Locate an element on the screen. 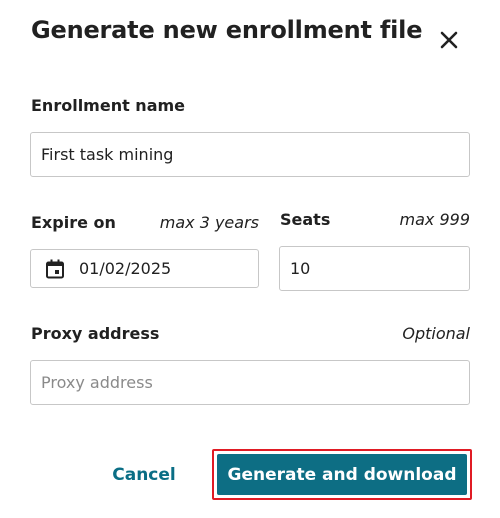  generate-button-highlight: Generate and download is located at coordinates (342, 474).